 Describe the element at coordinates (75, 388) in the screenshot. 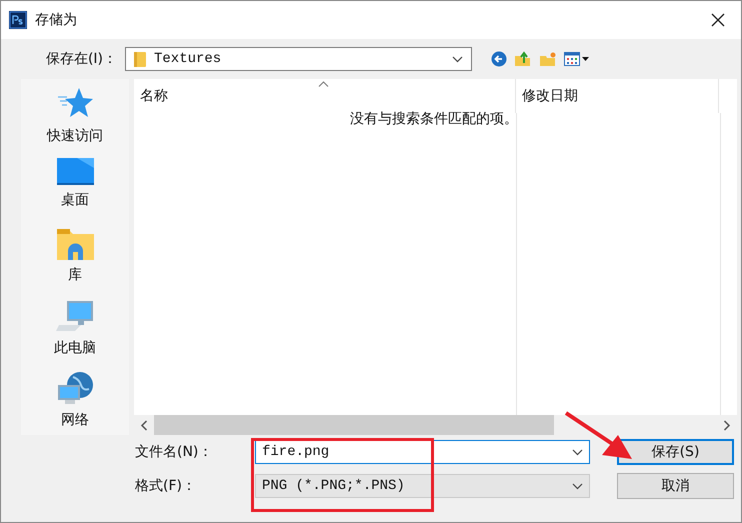

I see `network-icon` at that location.